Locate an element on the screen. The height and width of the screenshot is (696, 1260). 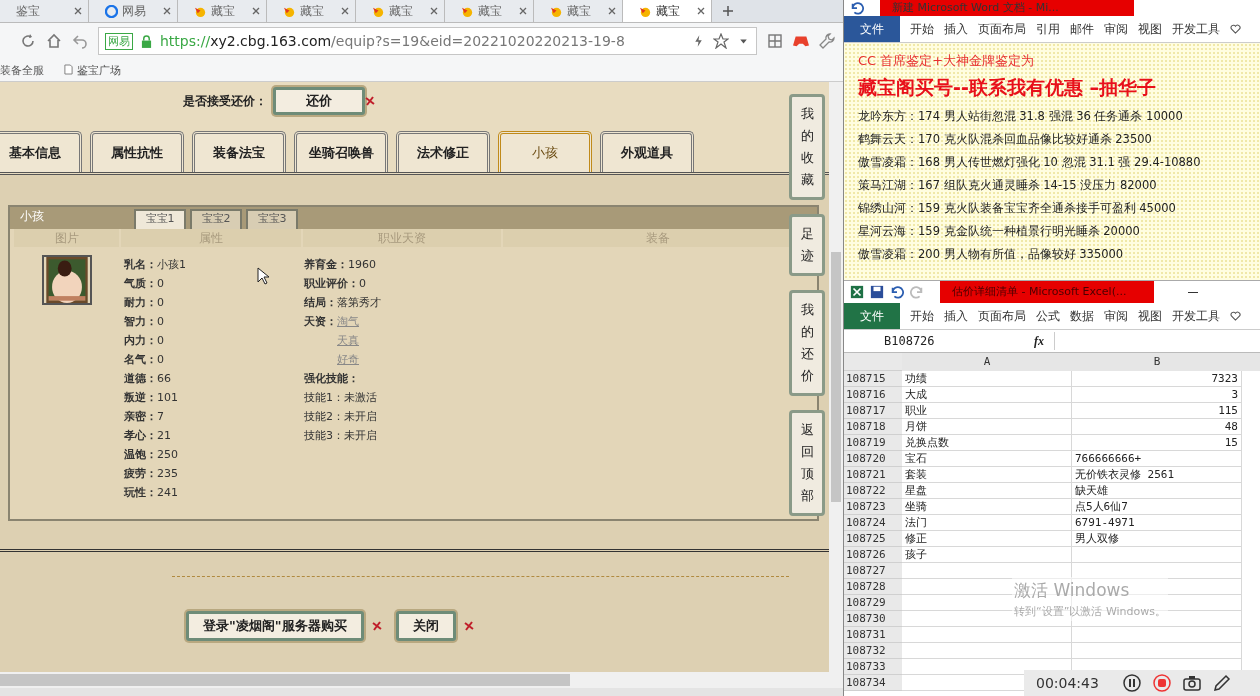
back-icon is located at coordinates (80, 41).